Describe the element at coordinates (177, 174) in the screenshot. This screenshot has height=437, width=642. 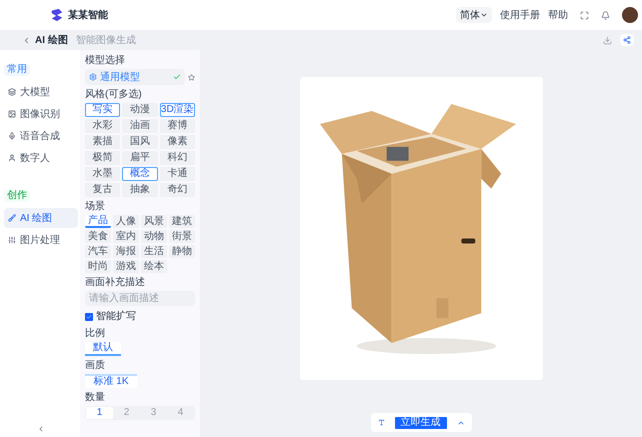
I see `style-option: 卡通` at that location.